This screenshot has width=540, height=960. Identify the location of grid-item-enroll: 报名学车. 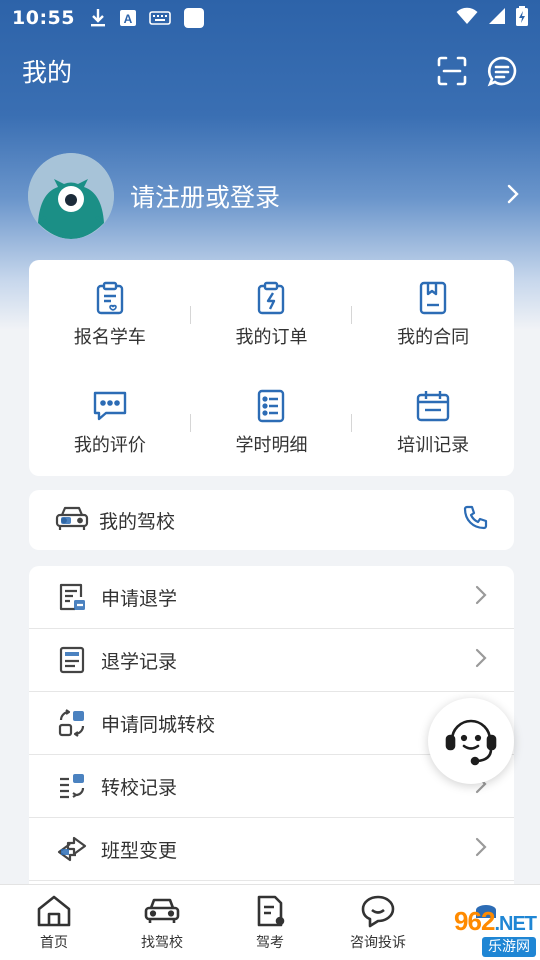
(110, 314).